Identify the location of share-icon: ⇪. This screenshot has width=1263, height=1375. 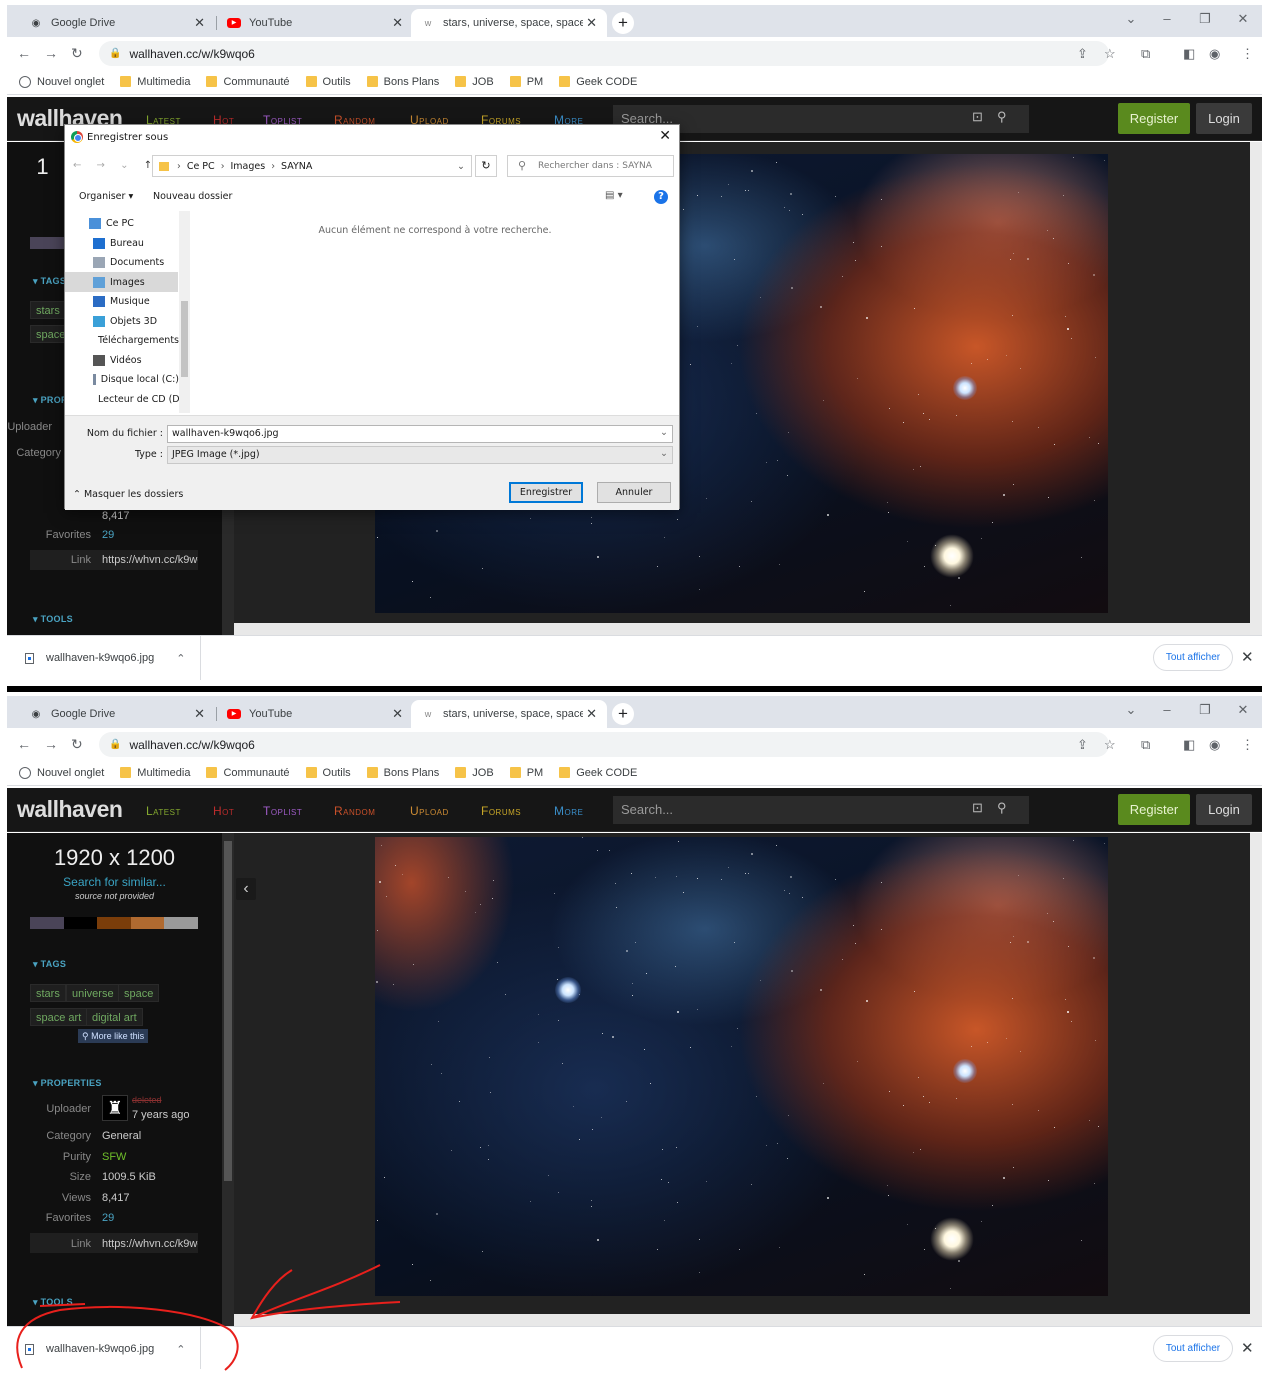
(1082, 745).